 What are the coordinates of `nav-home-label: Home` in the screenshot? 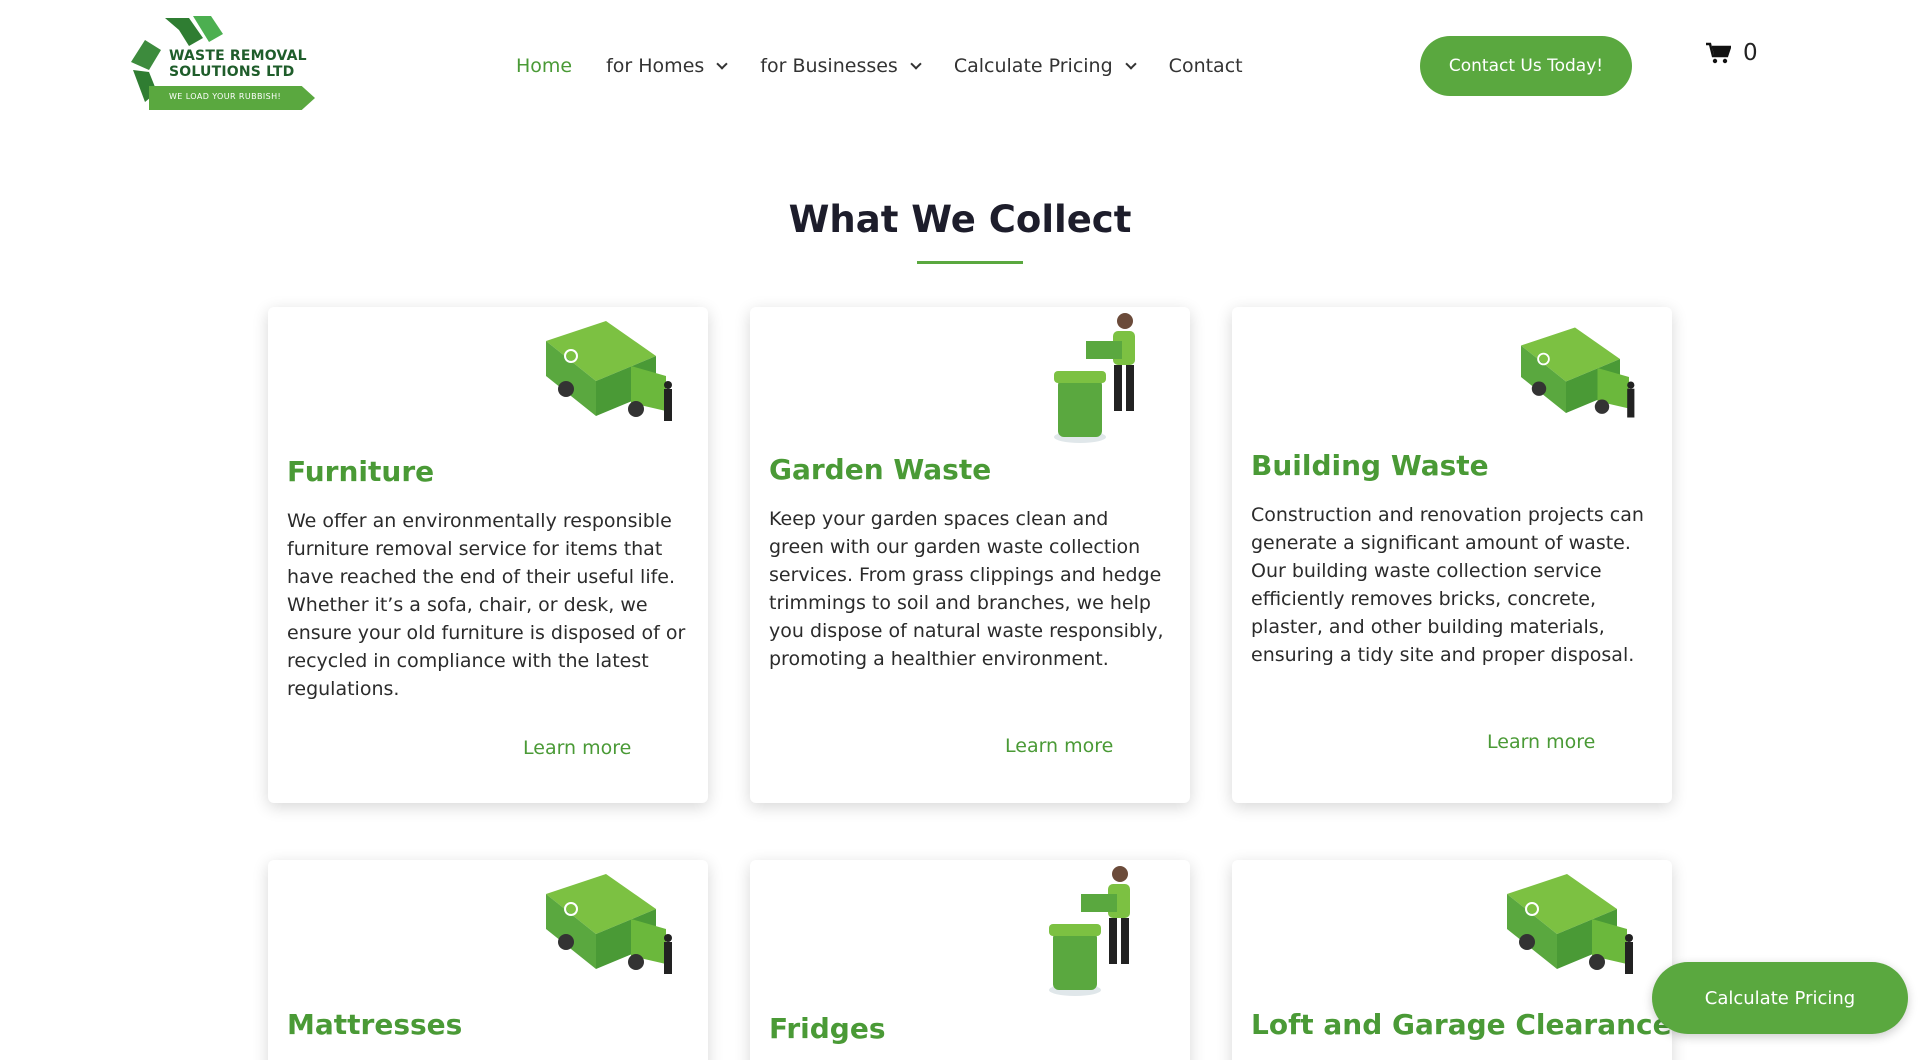 It's located at (544, 66).